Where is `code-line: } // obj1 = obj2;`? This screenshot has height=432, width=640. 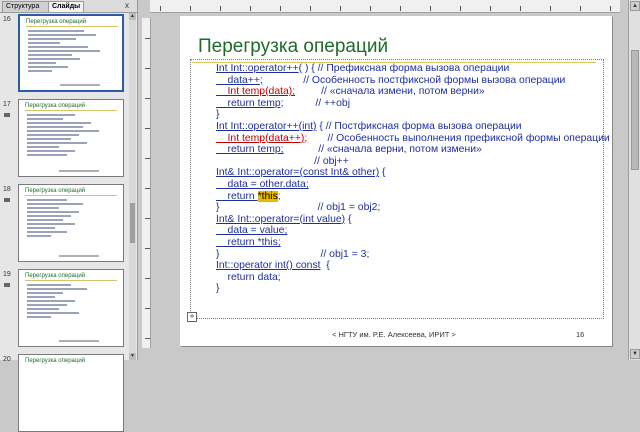 code-line: } // obj1 = obj2; is located at coordinates (413, 208).